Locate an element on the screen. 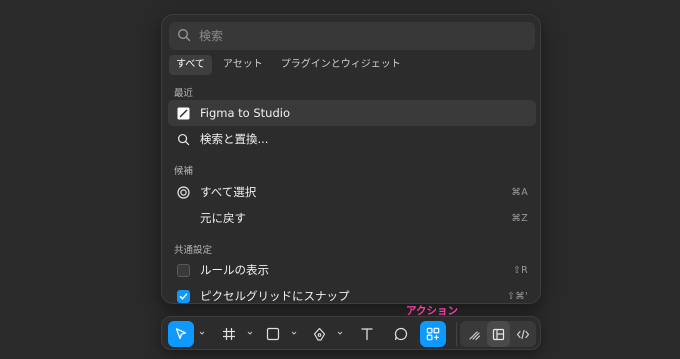  mode-switcher is located at coordinates (498, 334).